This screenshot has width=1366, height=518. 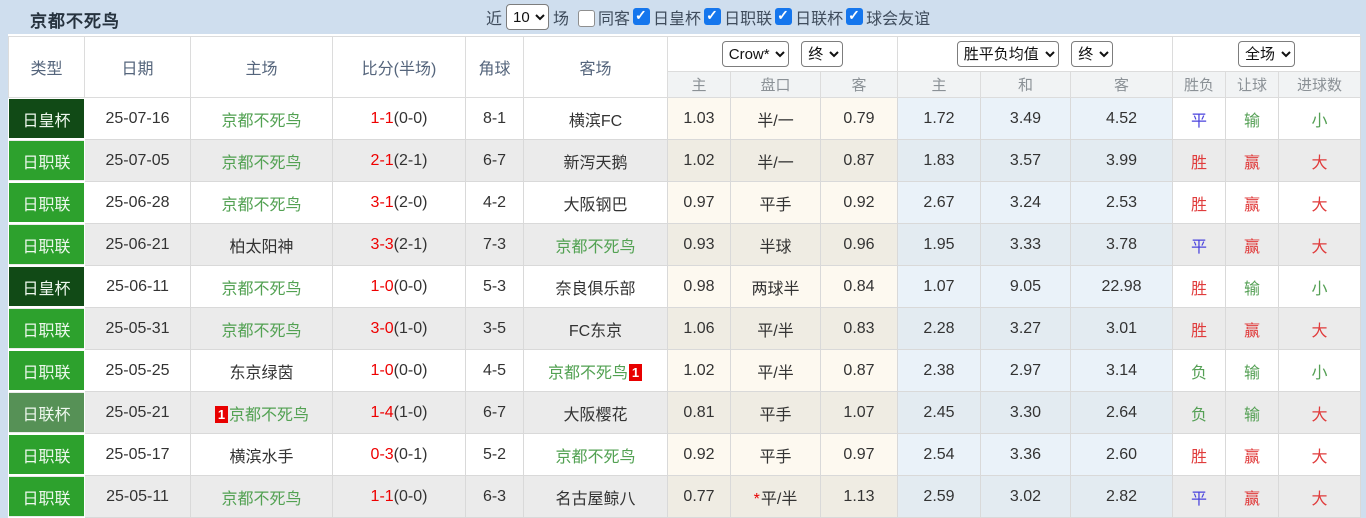 I want to click on header-date: 日期, so click(x=137, y=67).